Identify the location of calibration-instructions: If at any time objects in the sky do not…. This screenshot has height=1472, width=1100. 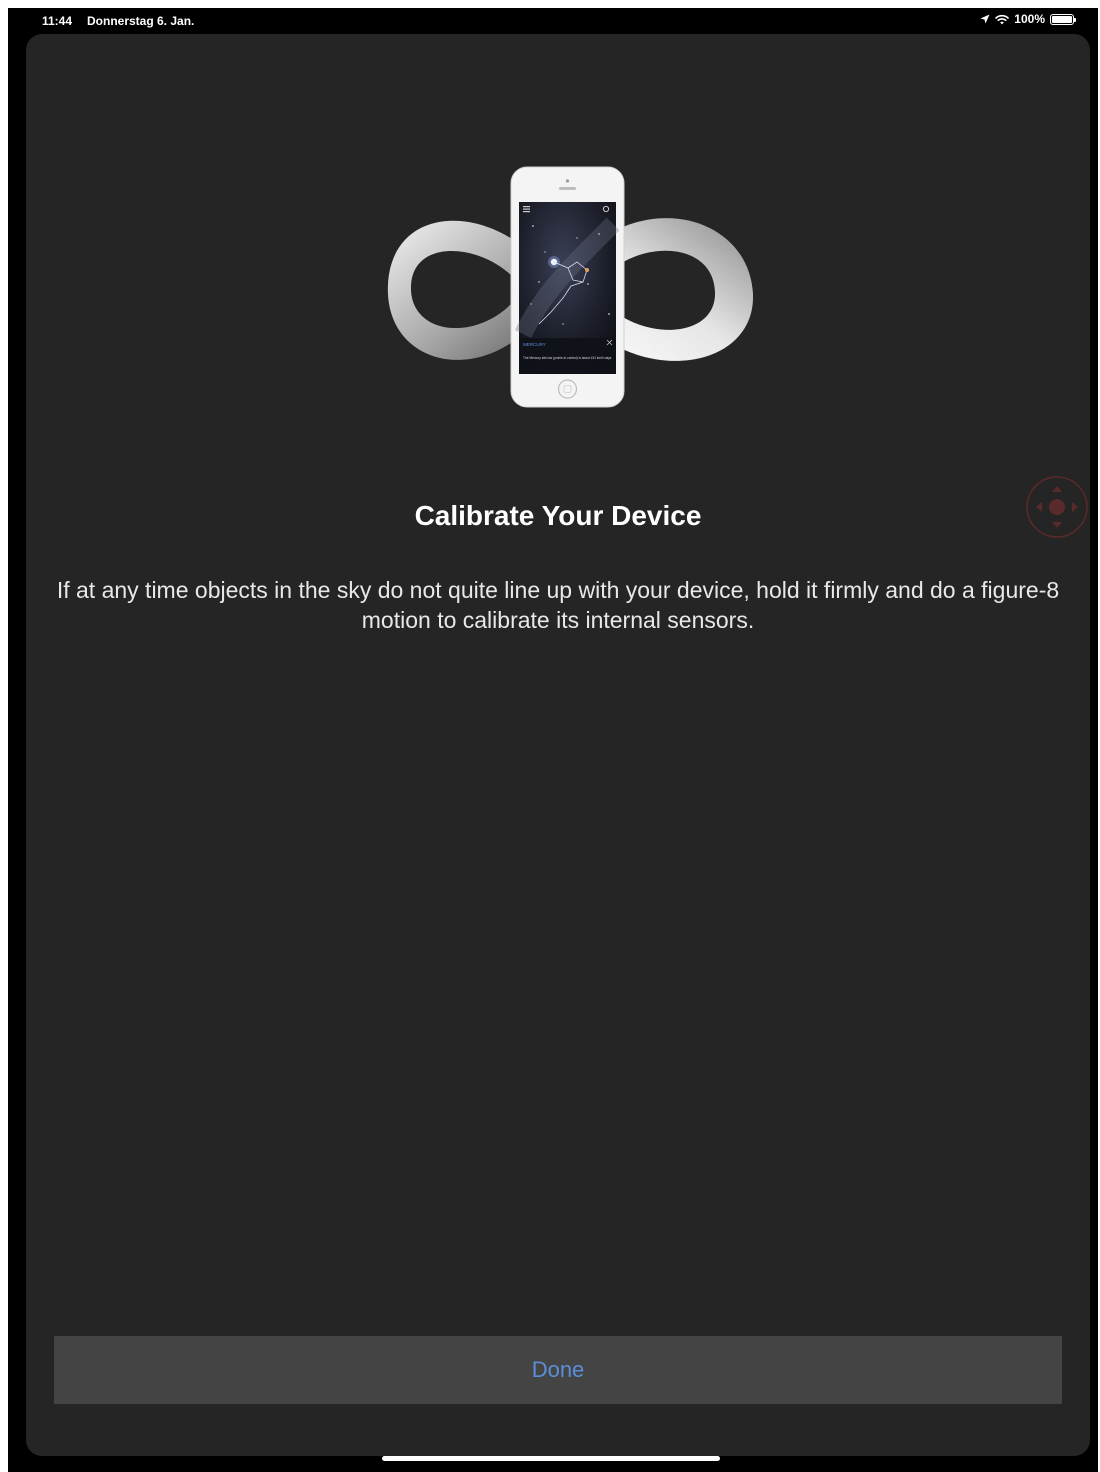
(558, 605).